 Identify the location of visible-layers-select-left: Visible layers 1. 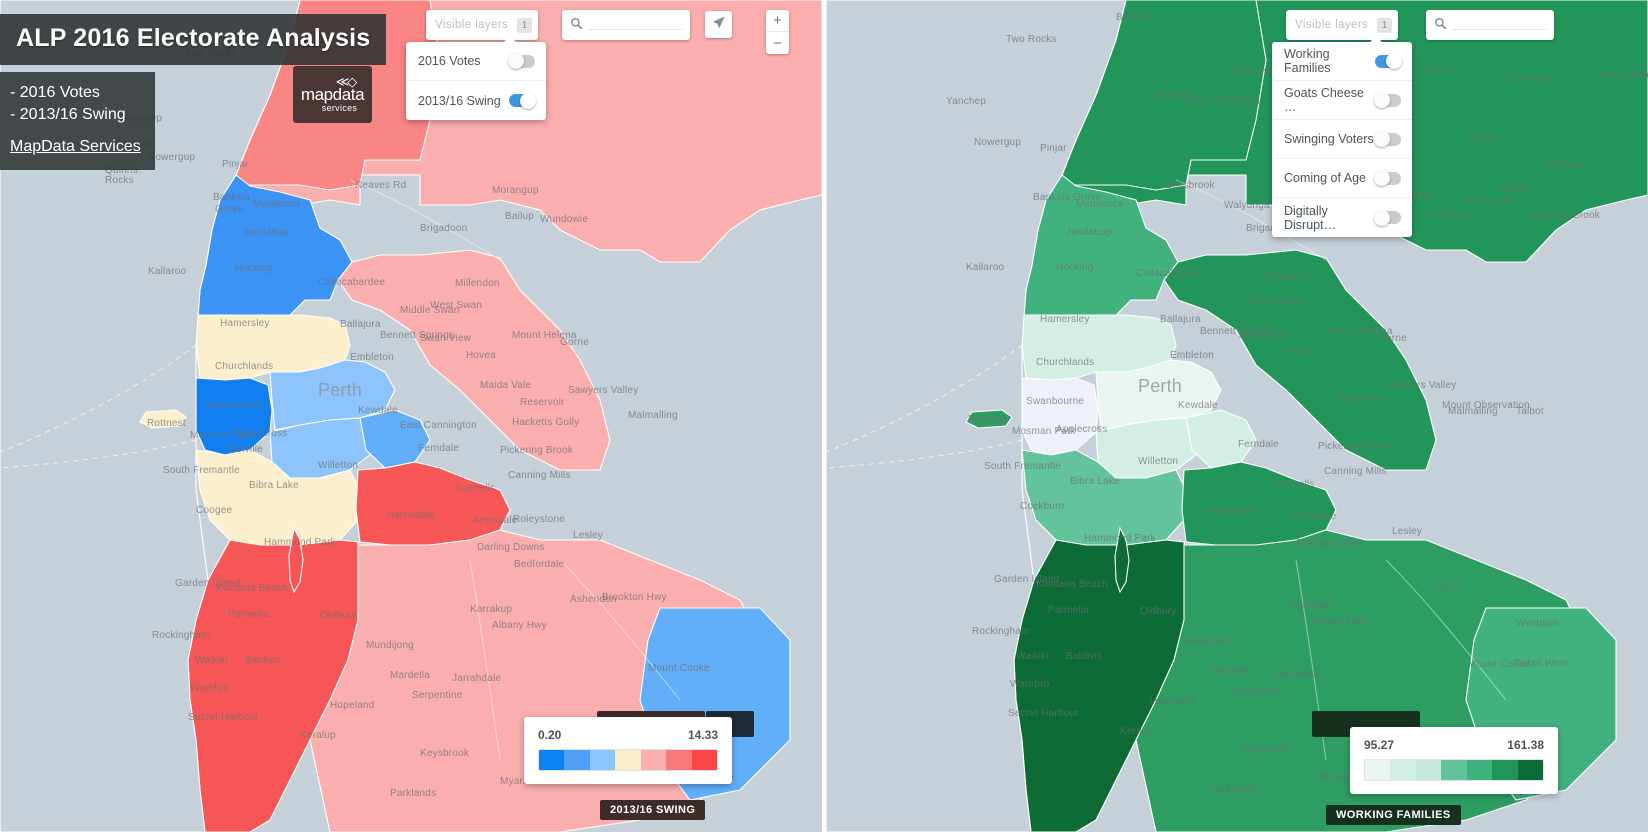
(482, 25).